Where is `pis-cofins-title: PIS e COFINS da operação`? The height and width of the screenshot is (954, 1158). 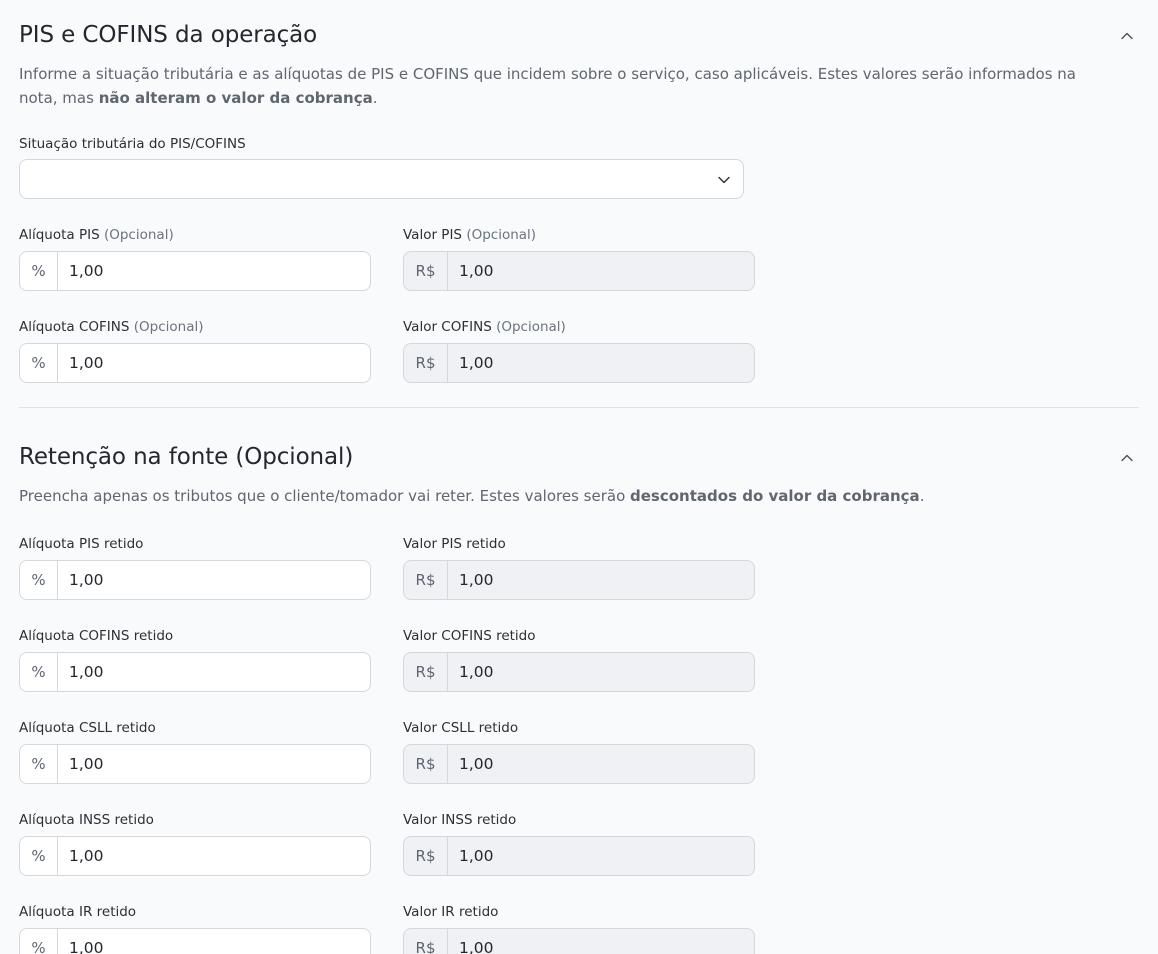
pis-cofins-title: PIS e COFINS da operação is located at coordinates (168, 35).